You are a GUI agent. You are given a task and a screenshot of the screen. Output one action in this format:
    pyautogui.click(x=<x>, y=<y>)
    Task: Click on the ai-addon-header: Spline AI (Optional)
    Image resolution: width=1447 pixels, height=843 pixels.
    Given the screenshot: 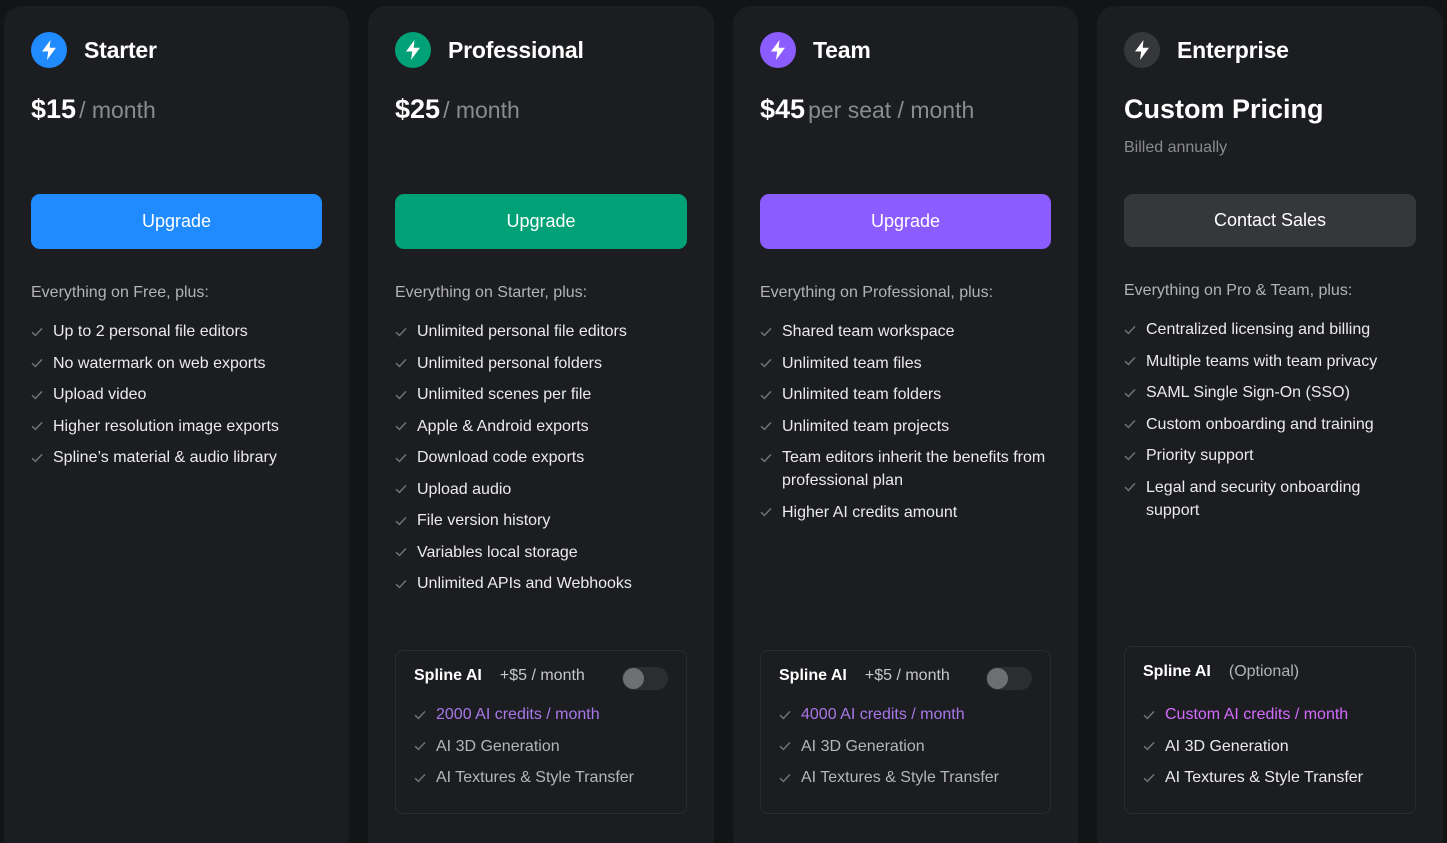 What is the action you would take?
    pyautogui.click(x=1221, y=672)
    